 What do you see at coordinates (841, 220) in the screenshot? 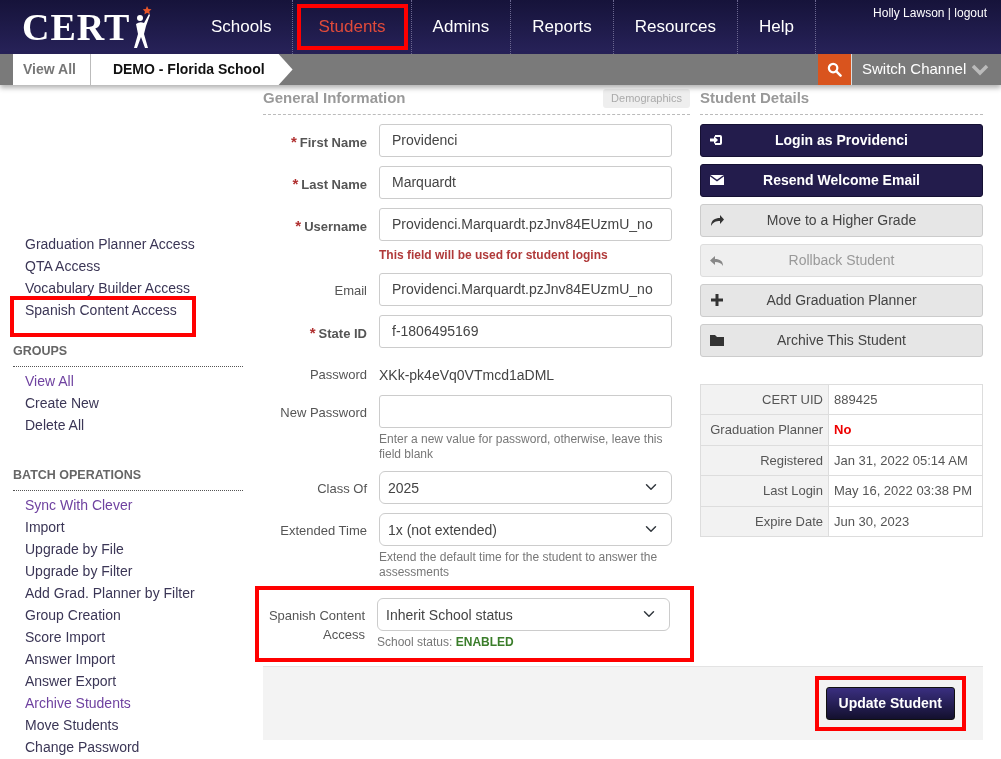
I see `action-button: Move to a Higher Grade` at bounding box center [841, 220].